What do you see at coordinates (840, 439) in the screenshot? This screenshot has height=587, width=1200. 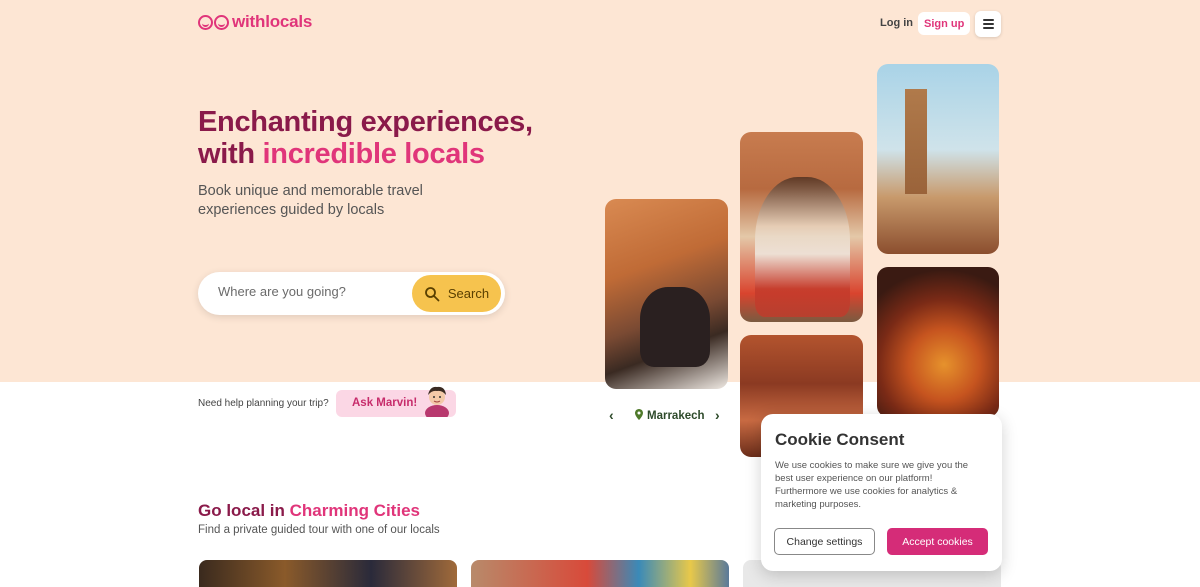 I see `cookie-title: Cookie Consent` at bounding box center [840, 439].